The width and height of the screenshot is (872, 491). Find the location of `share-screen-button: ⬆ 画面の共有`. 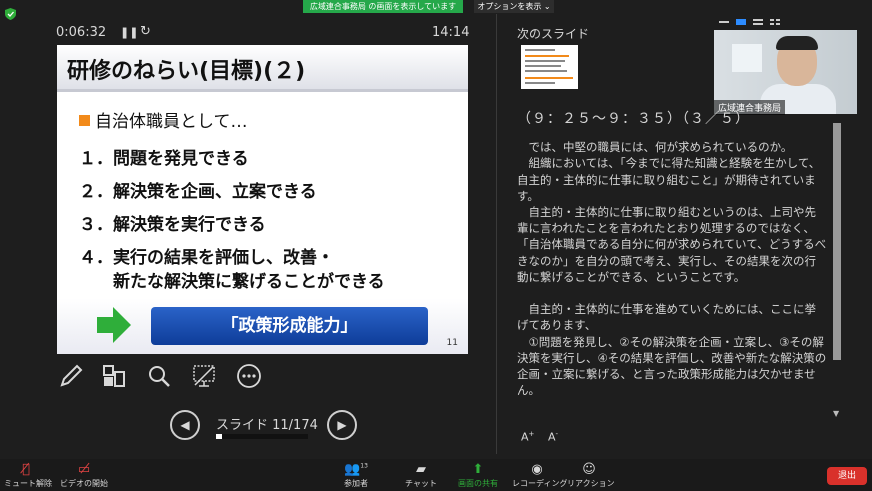

share-screen-button: ⬆ 画面の共有 is located at coordinates (478, 475).